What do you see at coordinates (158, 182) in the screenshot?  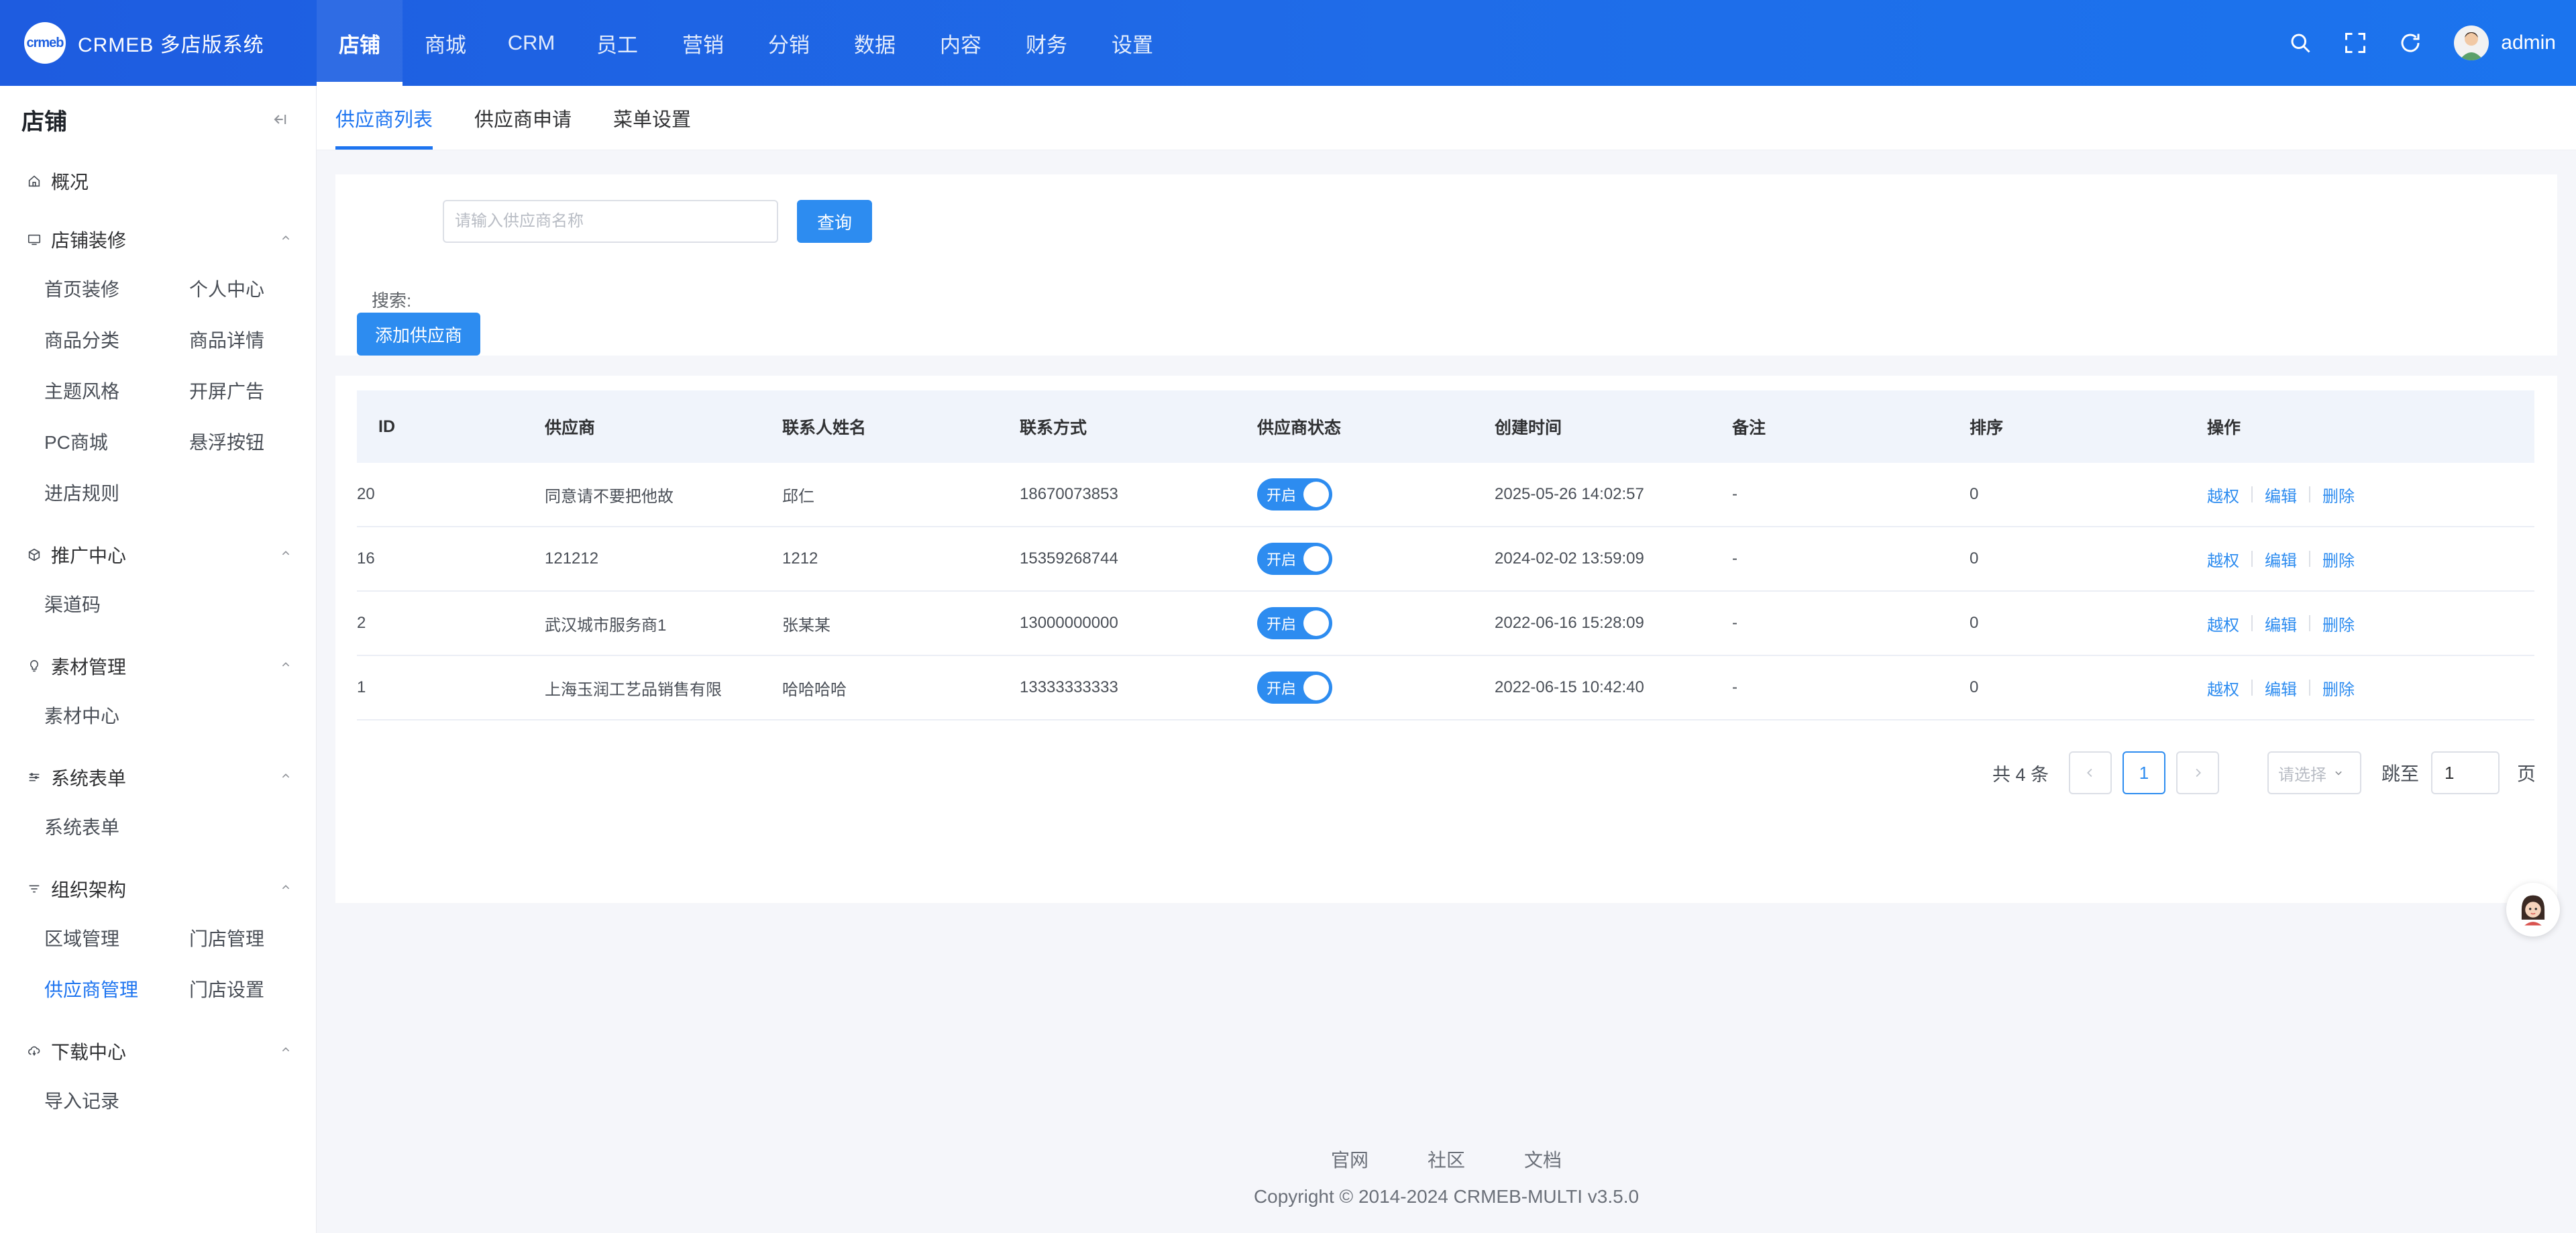 I see `sidebar-item-overview: 概况` at bounding box center [158, 182].